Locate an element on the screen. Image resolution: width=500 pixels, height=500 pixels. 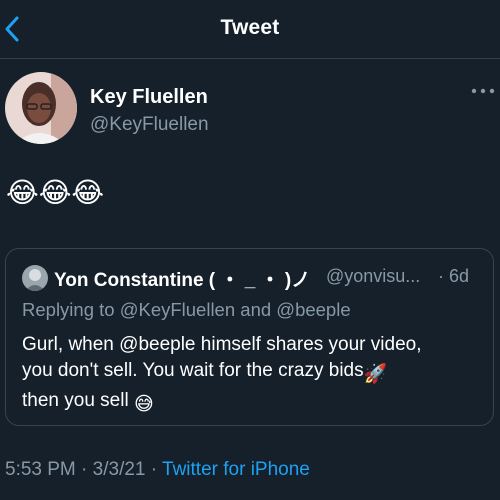
tweet-text: 😂😂😂 is located at coordinates (55, 192).